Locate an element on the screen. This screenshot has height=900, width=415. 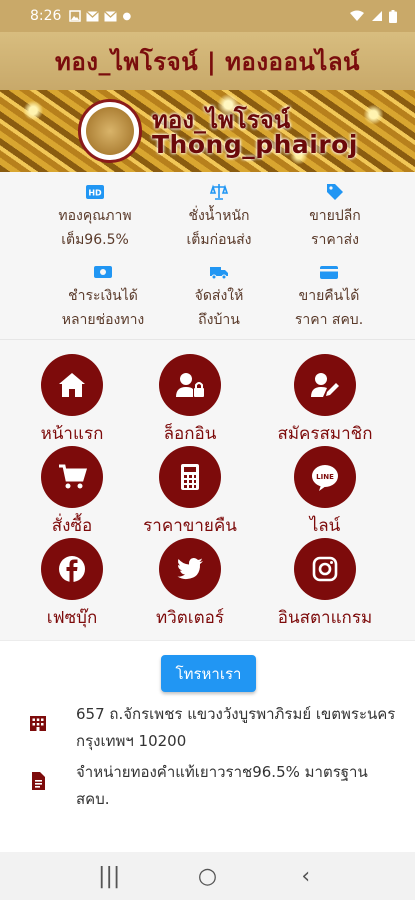
user-edit-icon is located at coordinates (325, 385).